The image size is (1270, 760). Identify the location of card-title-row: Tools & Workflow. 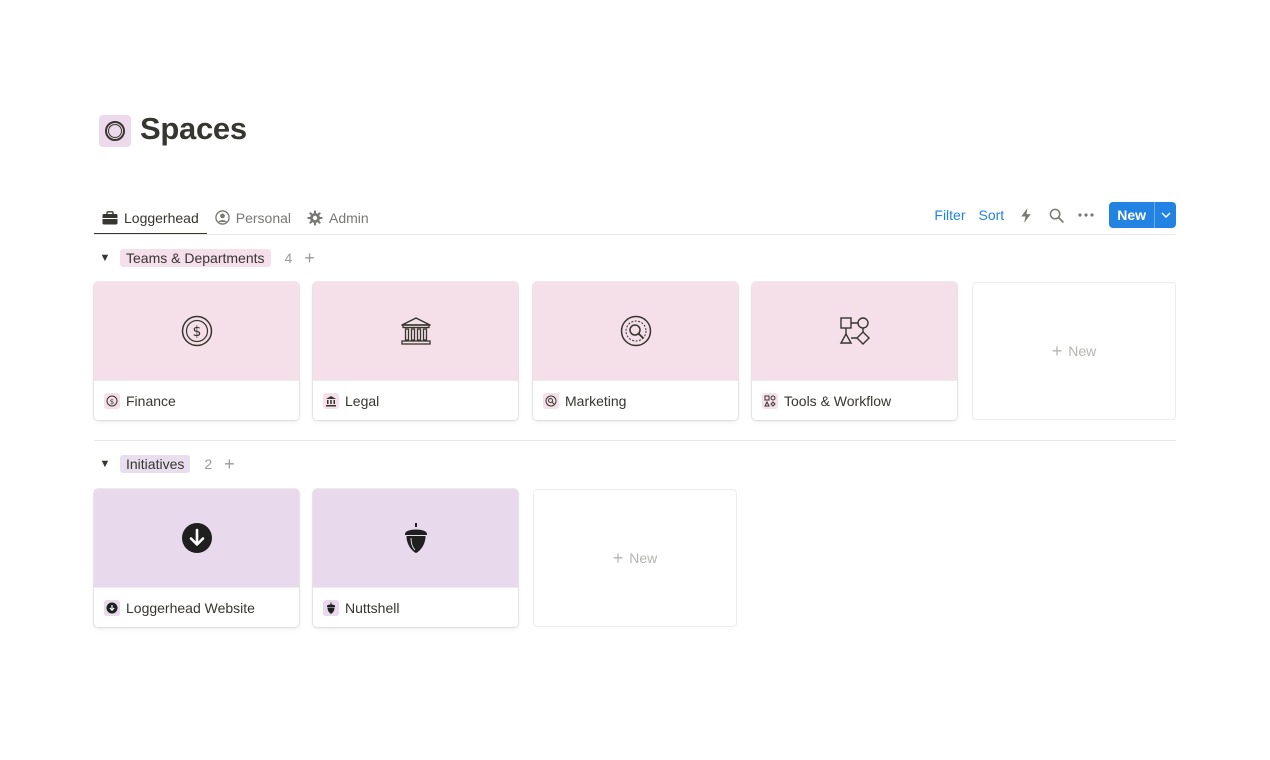
(854, 400).